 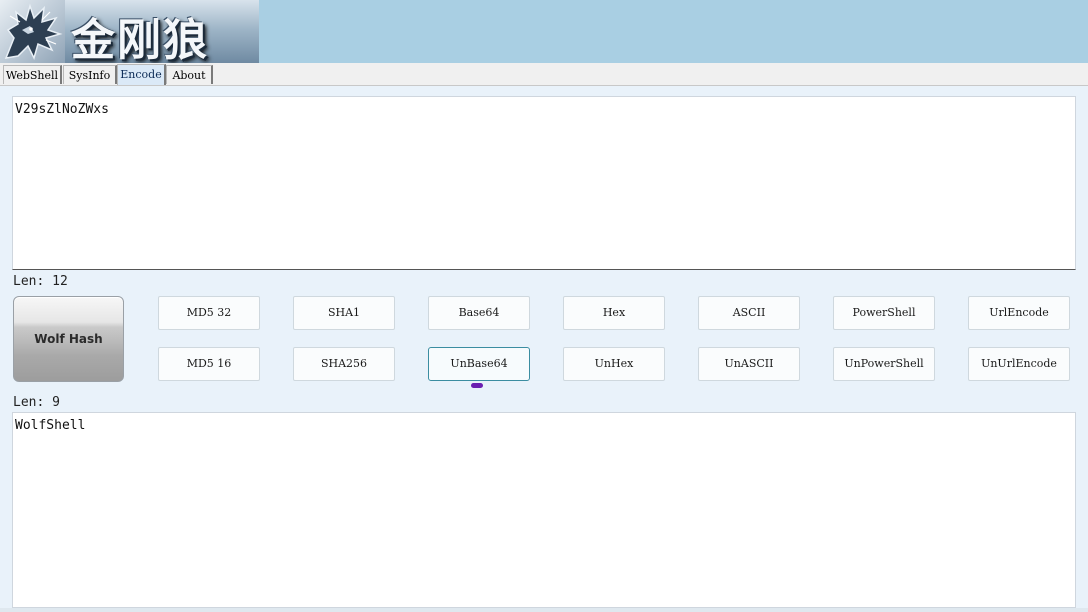 What do you see at coordinates (749, 313) in the screenshot?
I see `ascii-button: ASCII` at bounding box center [749, 313].